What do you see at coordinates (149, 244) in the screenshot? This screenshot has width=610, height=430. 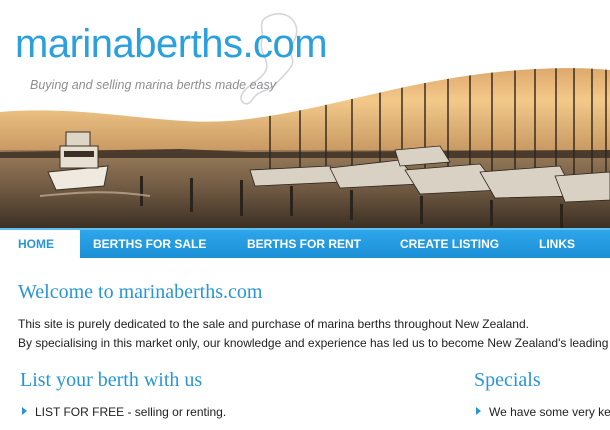 I see `nav-item-berths-for-sale: BERTHS FOR SALE` at bounding box center [149, 244].